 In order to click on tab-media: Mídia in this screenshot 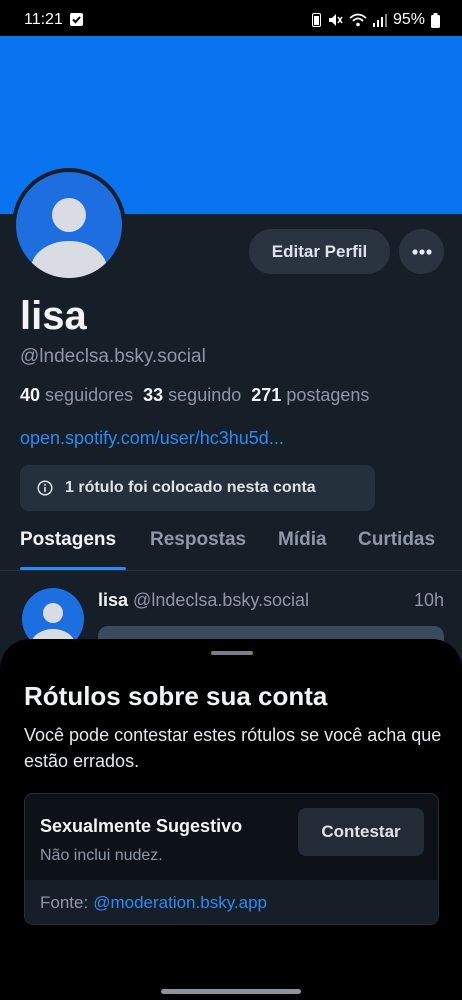, I will do `click(302, 540)`.